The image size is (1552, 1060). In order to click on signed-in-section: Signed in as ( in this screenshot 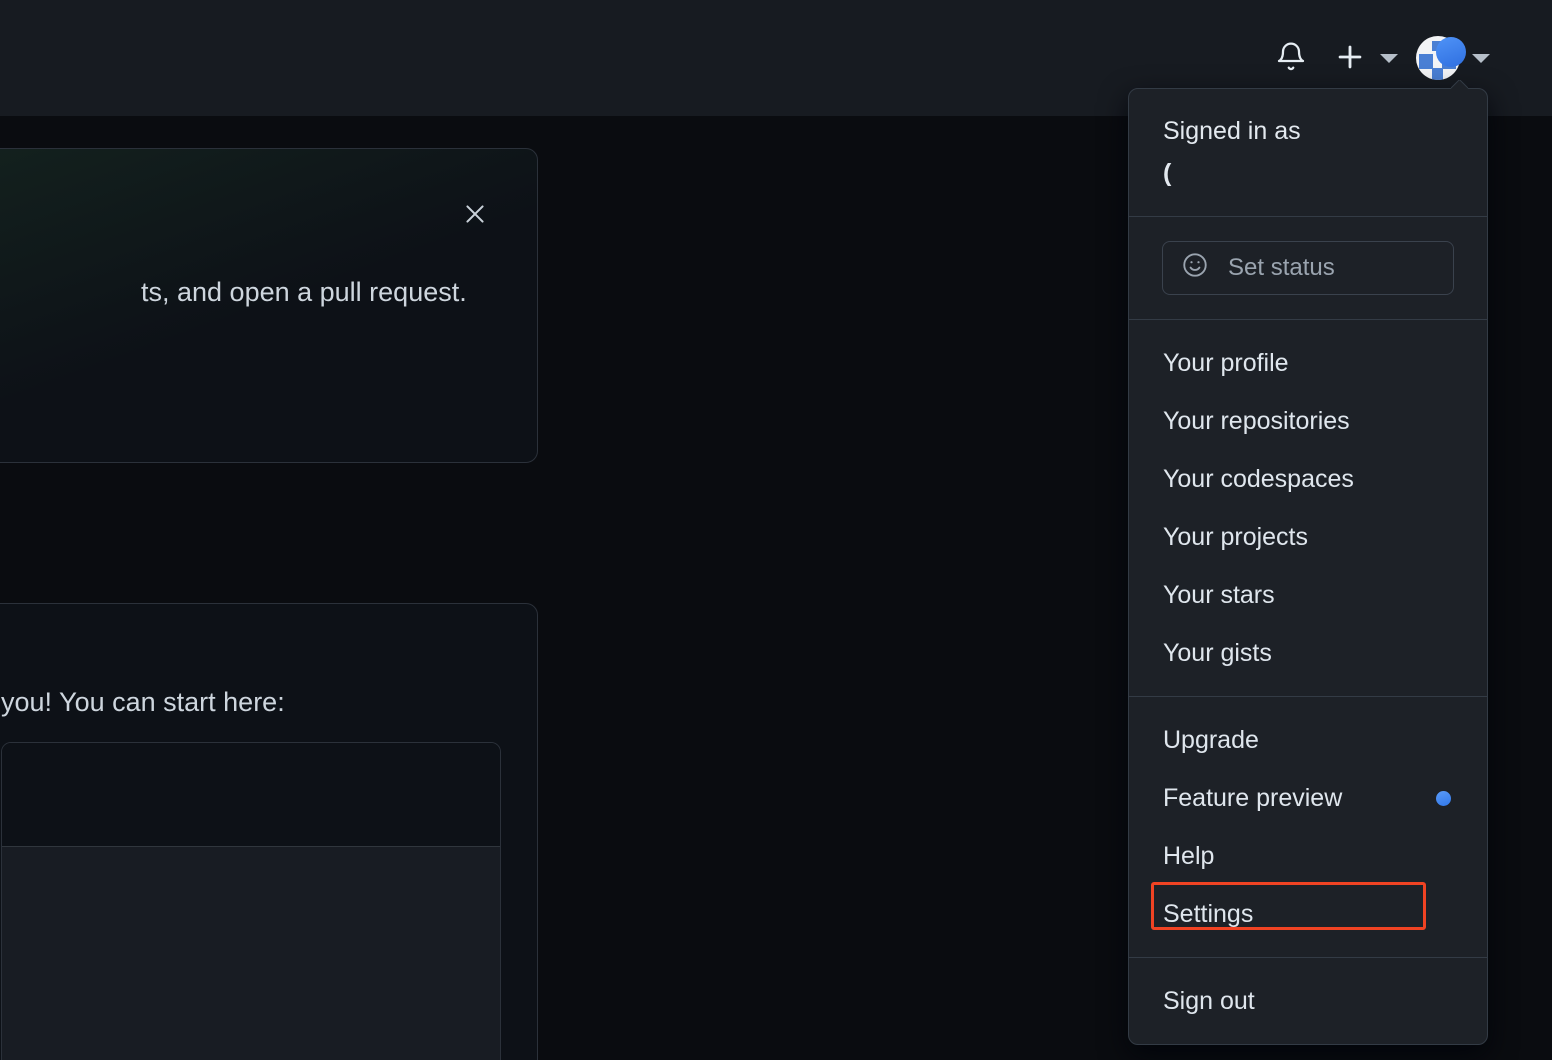, I will do `click(1308, 152)`.